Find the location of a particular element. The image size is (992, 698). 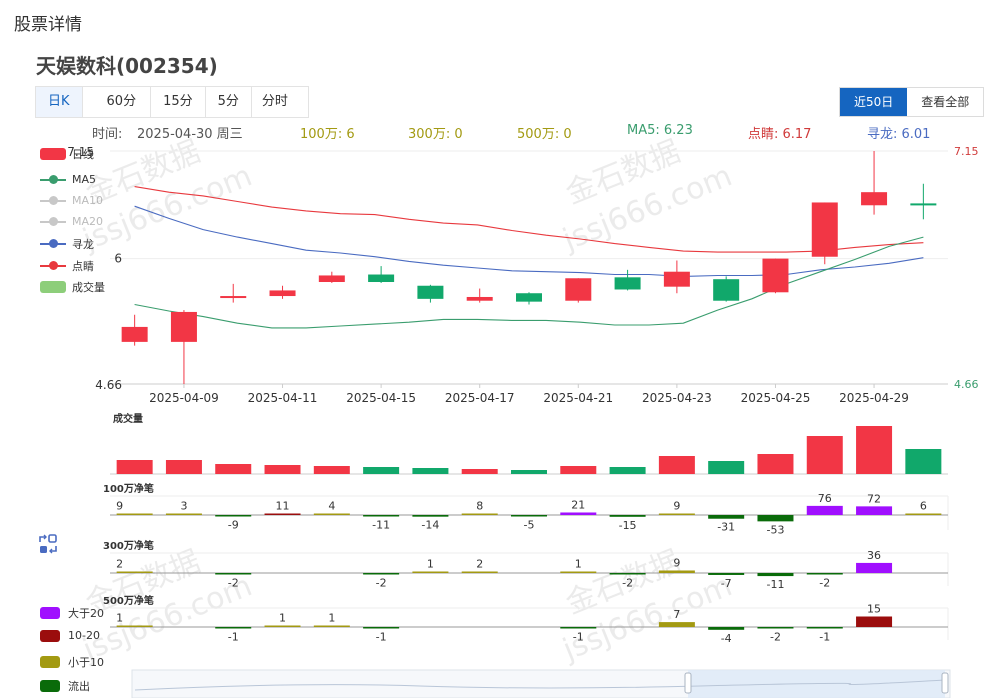

legend-label: 小于10 is located at coordinates (86, 662).